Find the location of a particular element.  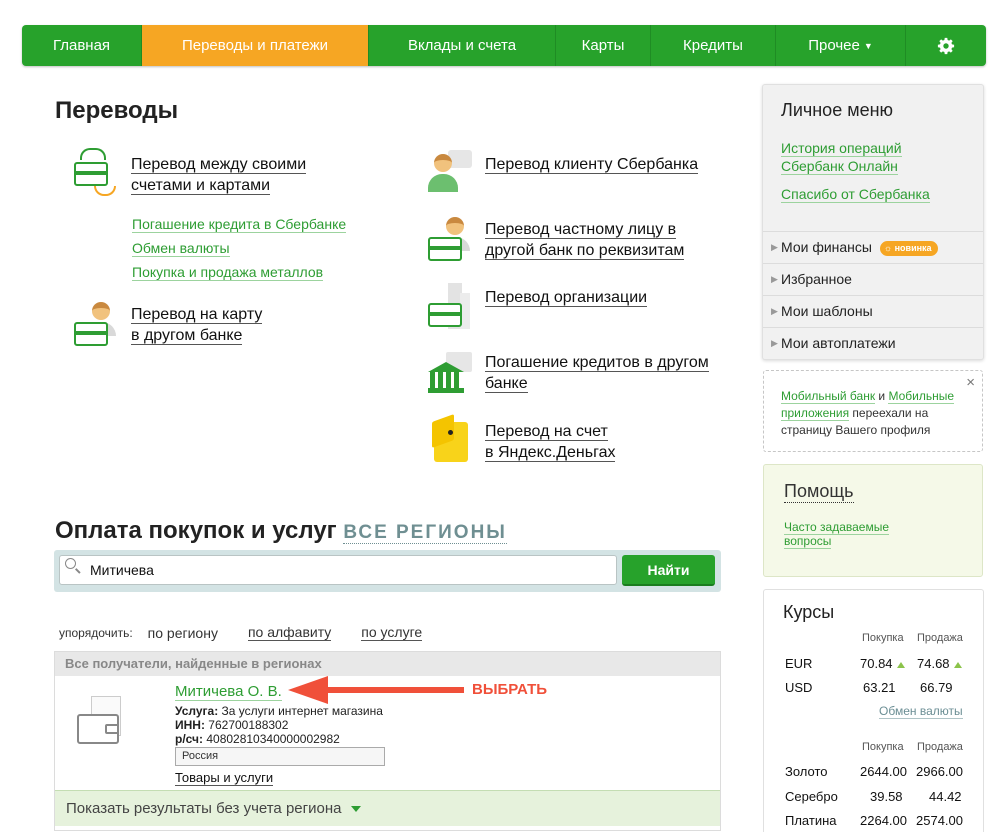

sort-by-alphabet: по алфавиту is located at coordinates (289, 632).